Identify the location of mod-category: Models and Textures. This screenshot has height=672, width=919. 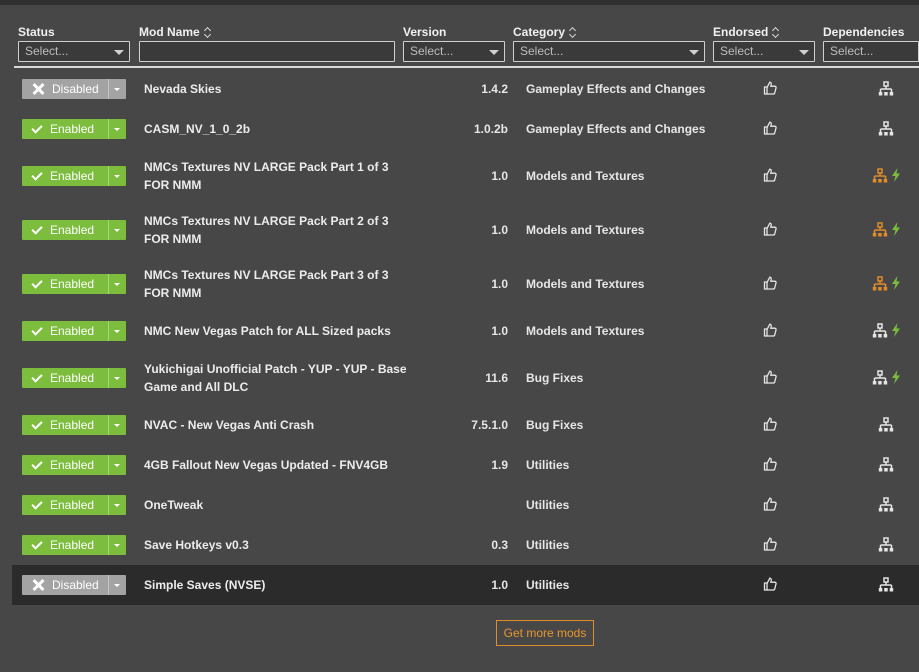
(585, 331).